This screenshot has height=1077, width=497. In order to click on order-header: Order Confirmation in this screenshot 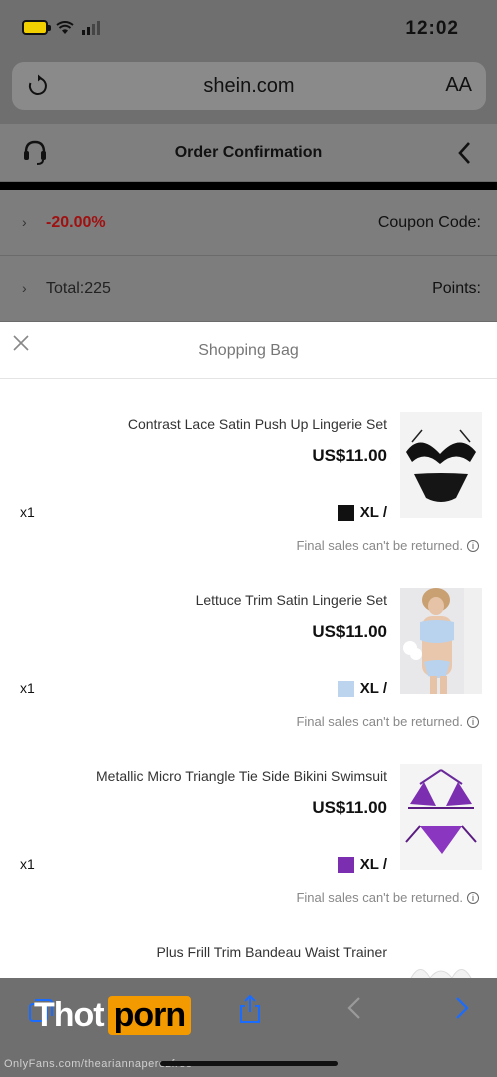, I will do `click(248, 153)`.